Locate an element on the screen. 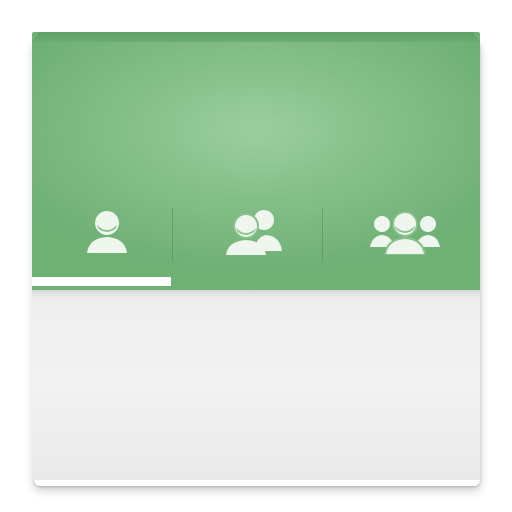 This screenshot has height=512, width=512. group-icon is located at coordinates (405, 233).